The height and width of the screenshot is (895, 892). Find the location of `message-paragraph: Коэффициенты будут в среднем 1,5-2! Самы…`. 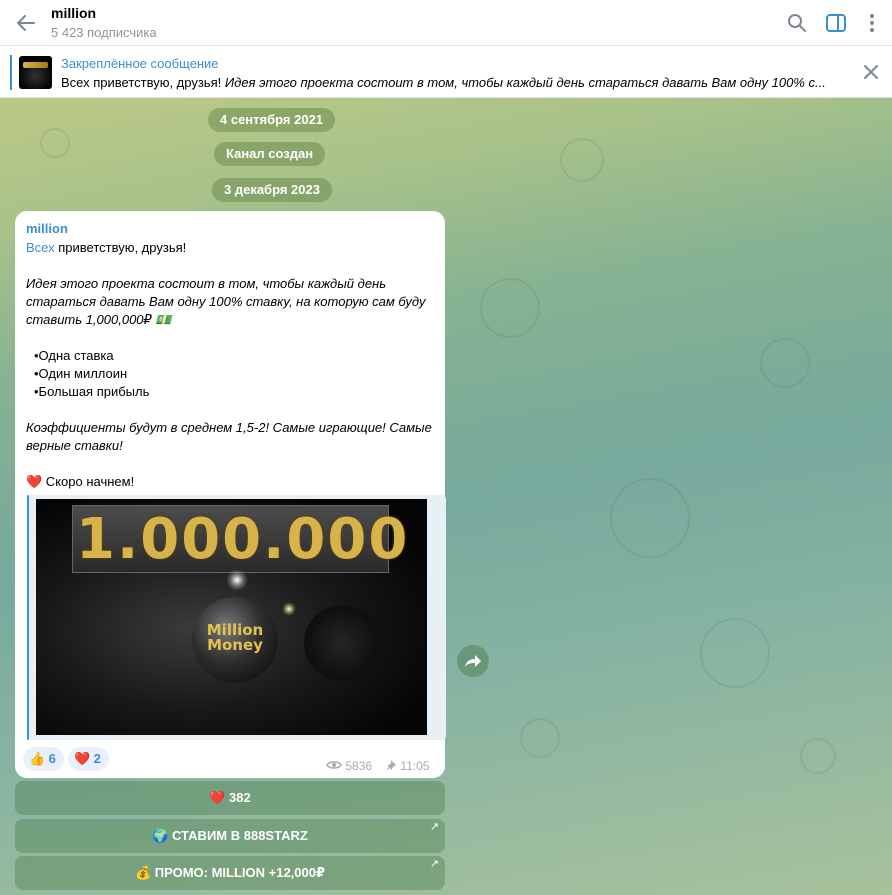

message-paragraph: Коэффициенты будут в среднем 1,5-2! Самы… is located at coordinates (229, 436).